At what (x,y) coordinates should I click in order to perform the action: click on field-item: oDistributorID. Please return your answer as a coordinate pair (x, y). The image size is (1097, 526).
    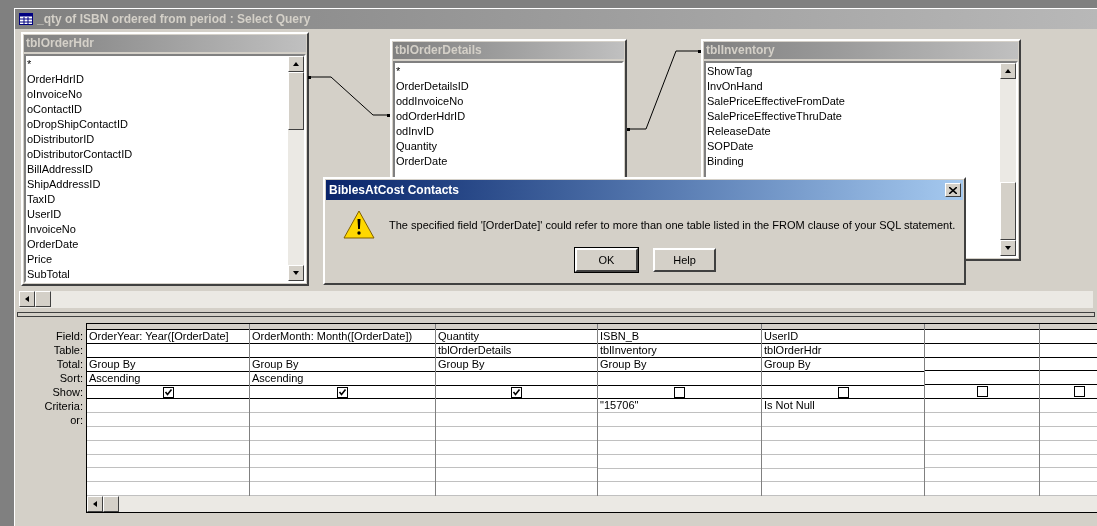
    Looking at the image, I should click on (157, 139).